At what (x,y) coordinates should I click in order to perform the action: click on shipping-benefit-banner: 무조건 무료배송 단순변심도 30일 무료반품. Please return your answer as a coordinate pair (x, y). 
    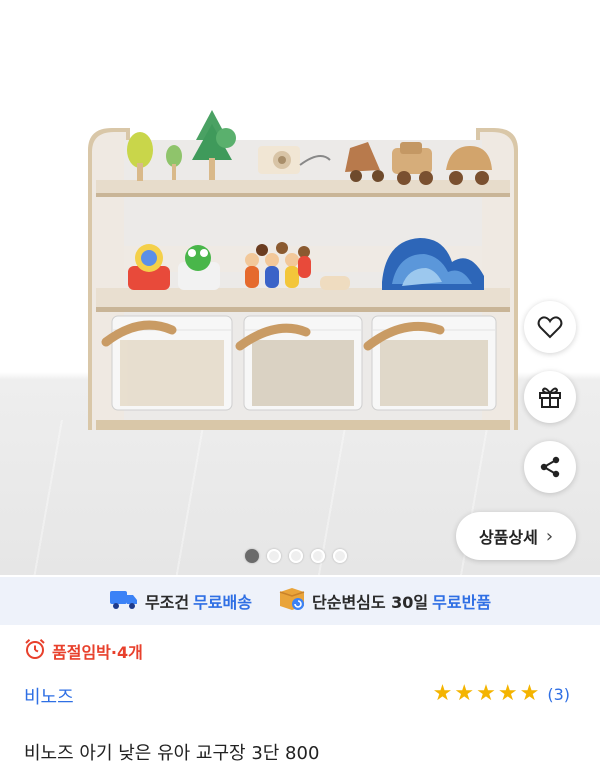
    Looking at the image, I should click on (300, 601).